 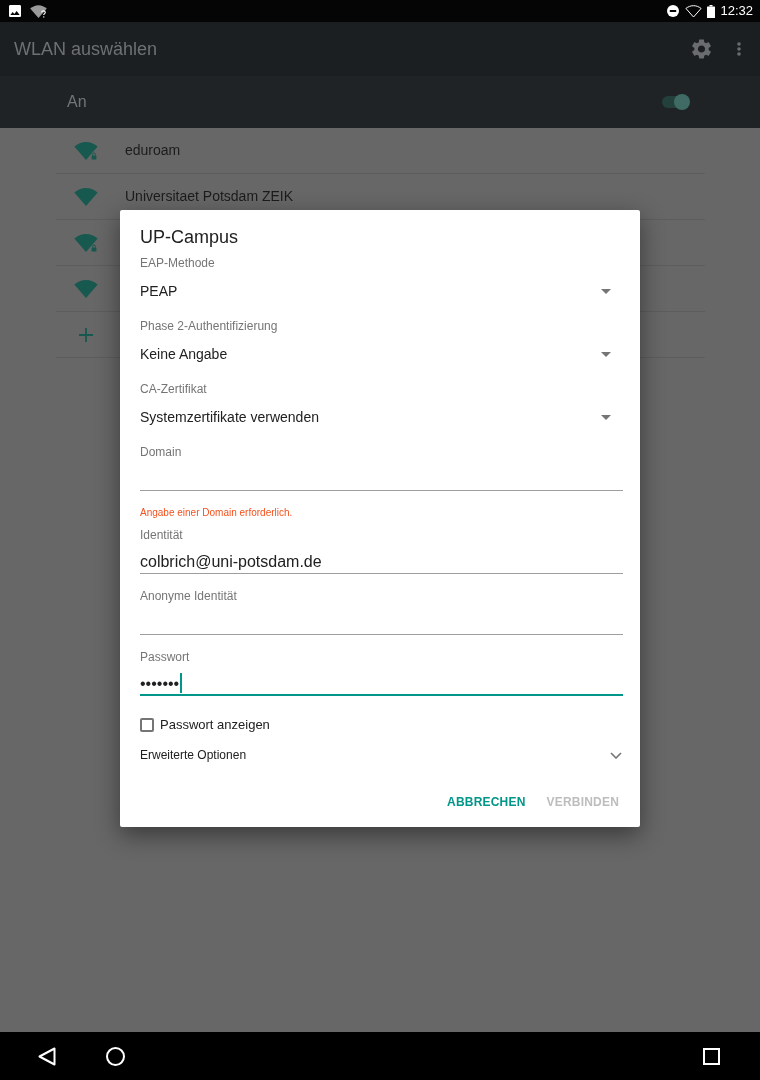 I want to click on screen-title: WLAN auswählen, so click(x=86, y=49).